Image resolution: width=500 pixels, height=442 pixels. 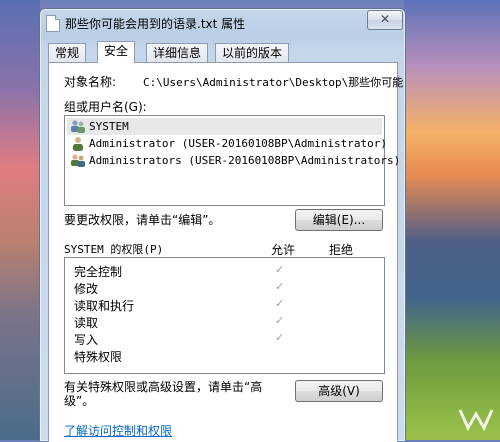 I want to click on permission-row: 完全控制 ✓, so click(x=224, y=271).